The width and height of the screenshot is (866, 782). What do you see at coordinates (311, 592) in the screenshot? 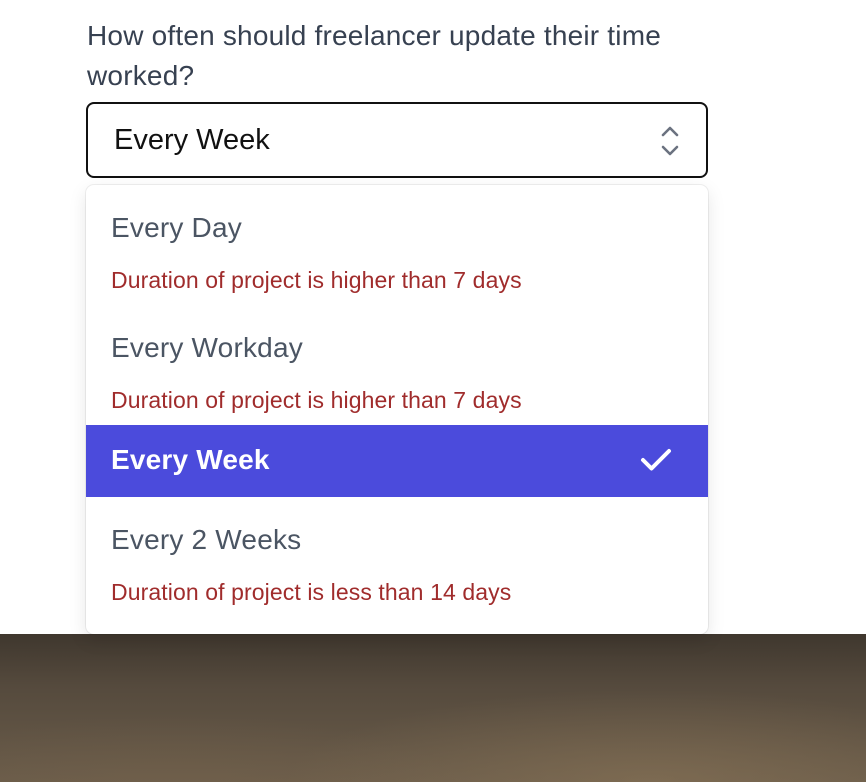
I see `option-warning-note: Duration of project is less than 14 days` at bounding box center [311, 592].